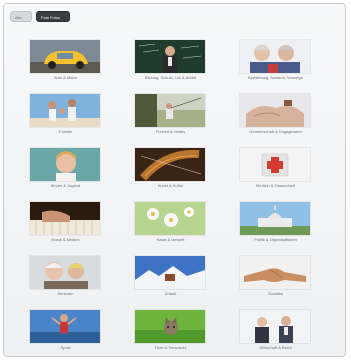 This screenshot has width=351, height=361. What do you see at coordinates (65, 218) in the screenshot?
I see `piano-icon` at bounding box center [65, 218].